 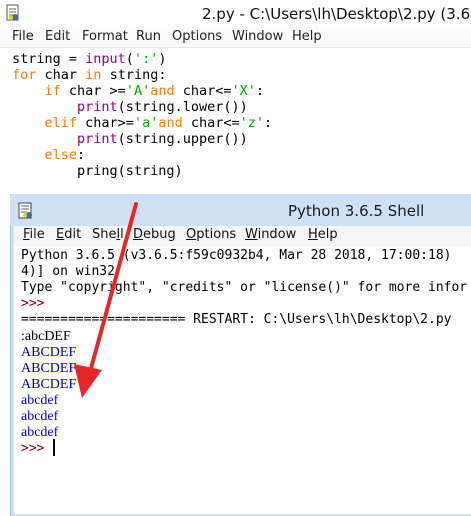 What do you see at coordinates (36, 448) in the screenshot?
I see `shell-input-prompt: >>>` at bounding box center [36, 448].